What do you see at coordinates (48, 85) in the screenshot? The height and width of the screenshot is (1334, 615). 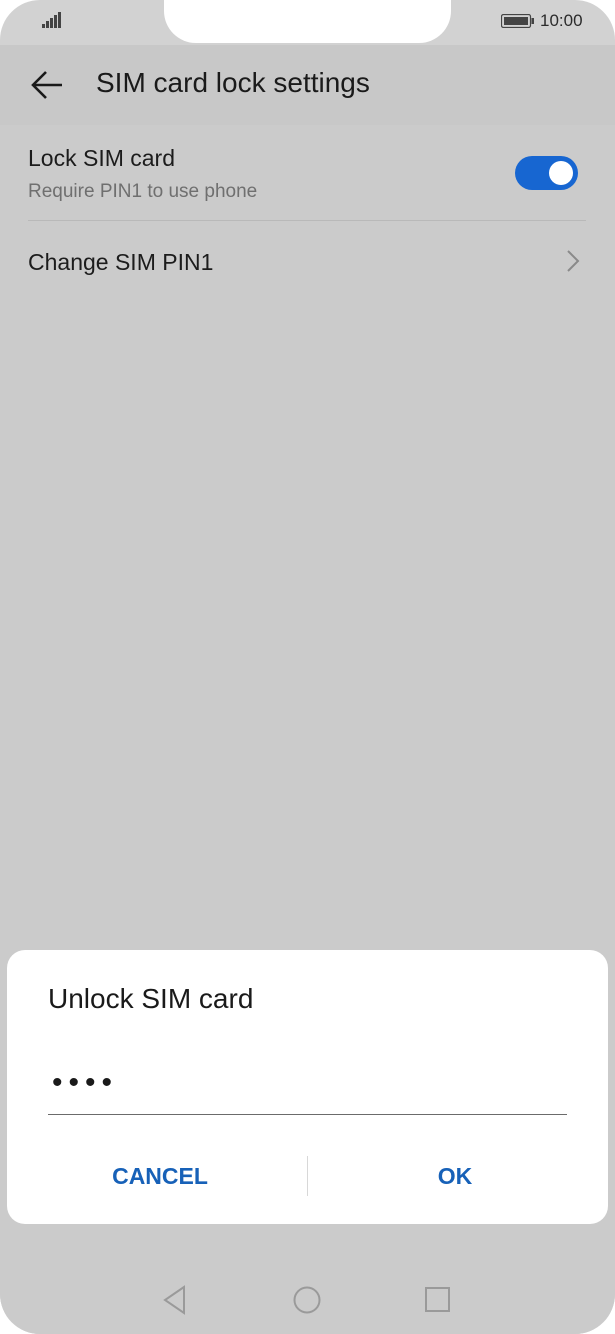 I see `arrow-left-icon` at bounding box center [48, 85].